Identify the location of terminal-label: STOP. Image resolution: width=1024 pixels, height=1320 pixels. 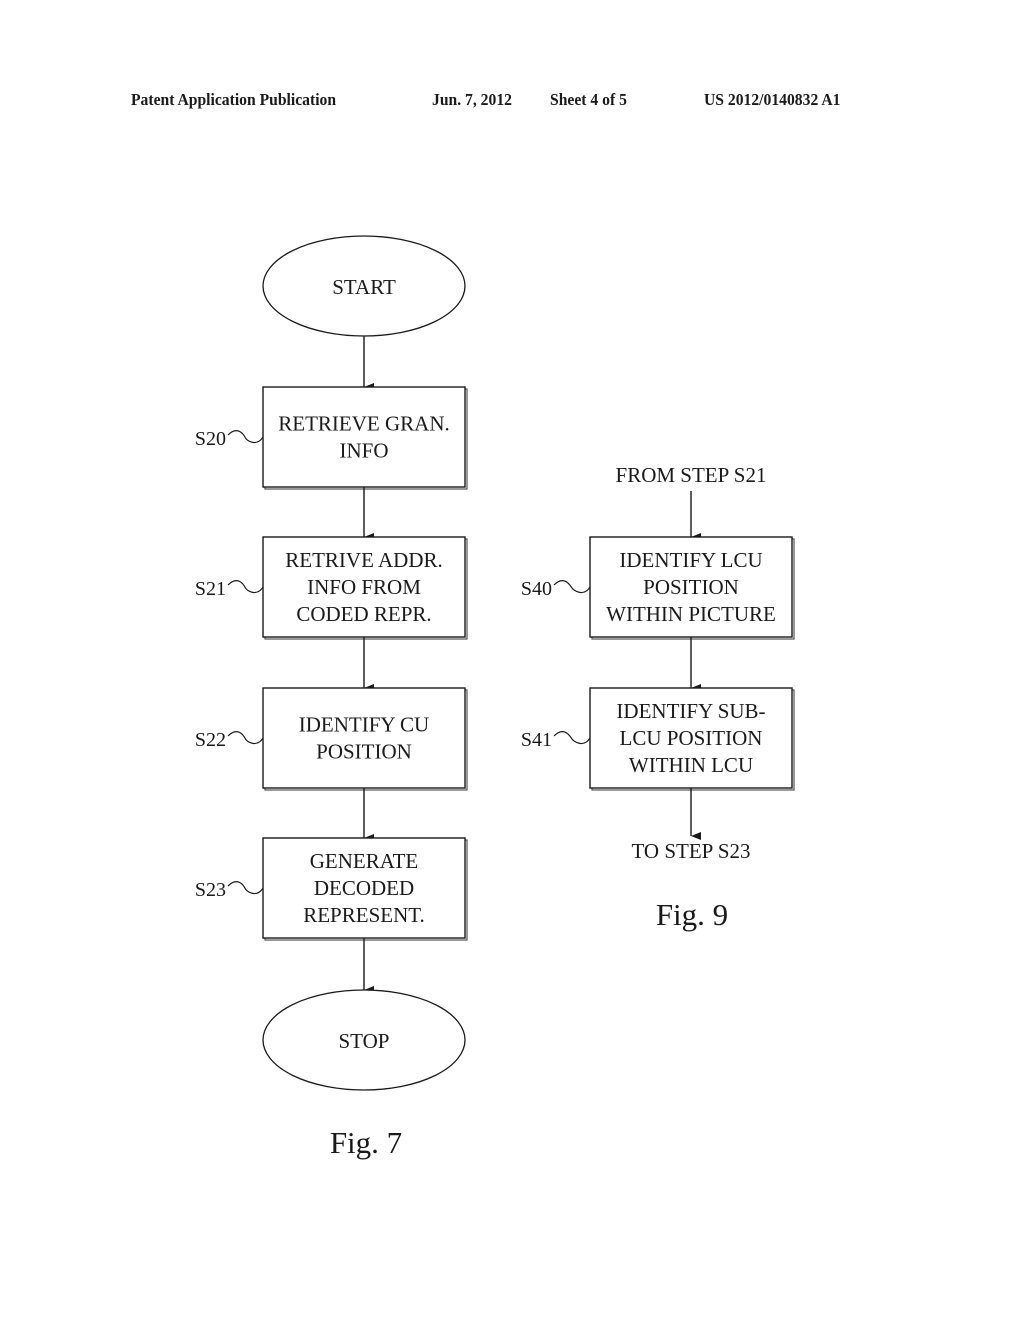
(364, 1041).